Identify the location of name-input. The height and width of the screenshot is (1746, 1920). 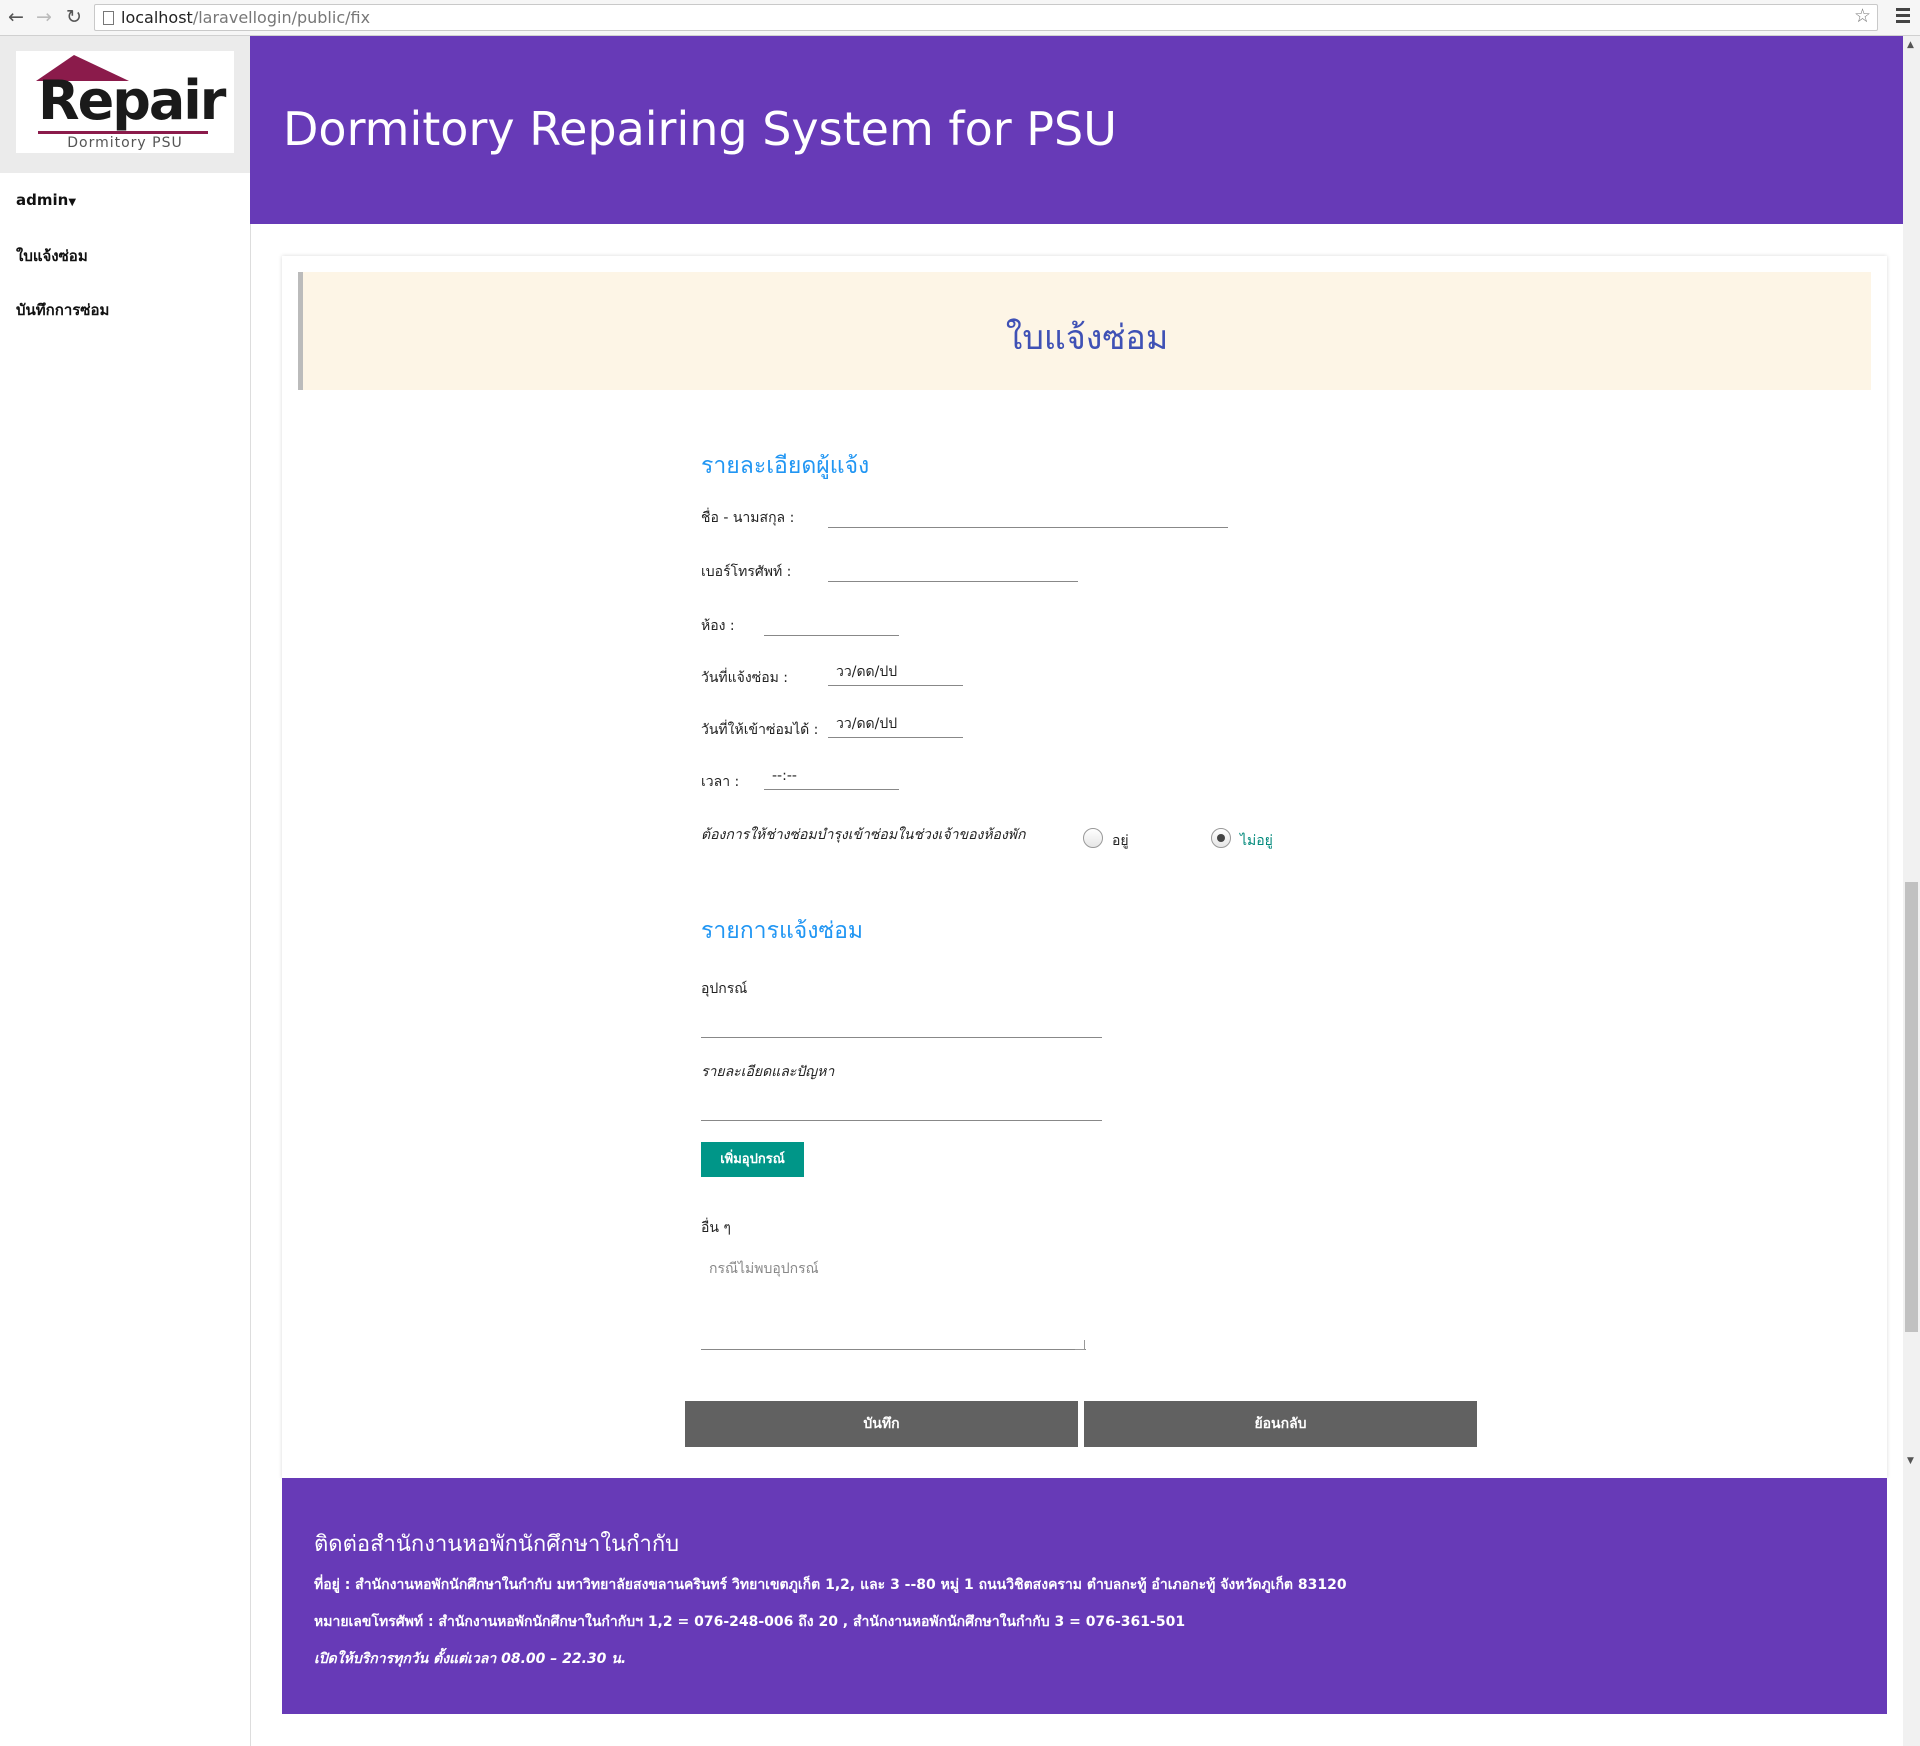
(1028, 515).